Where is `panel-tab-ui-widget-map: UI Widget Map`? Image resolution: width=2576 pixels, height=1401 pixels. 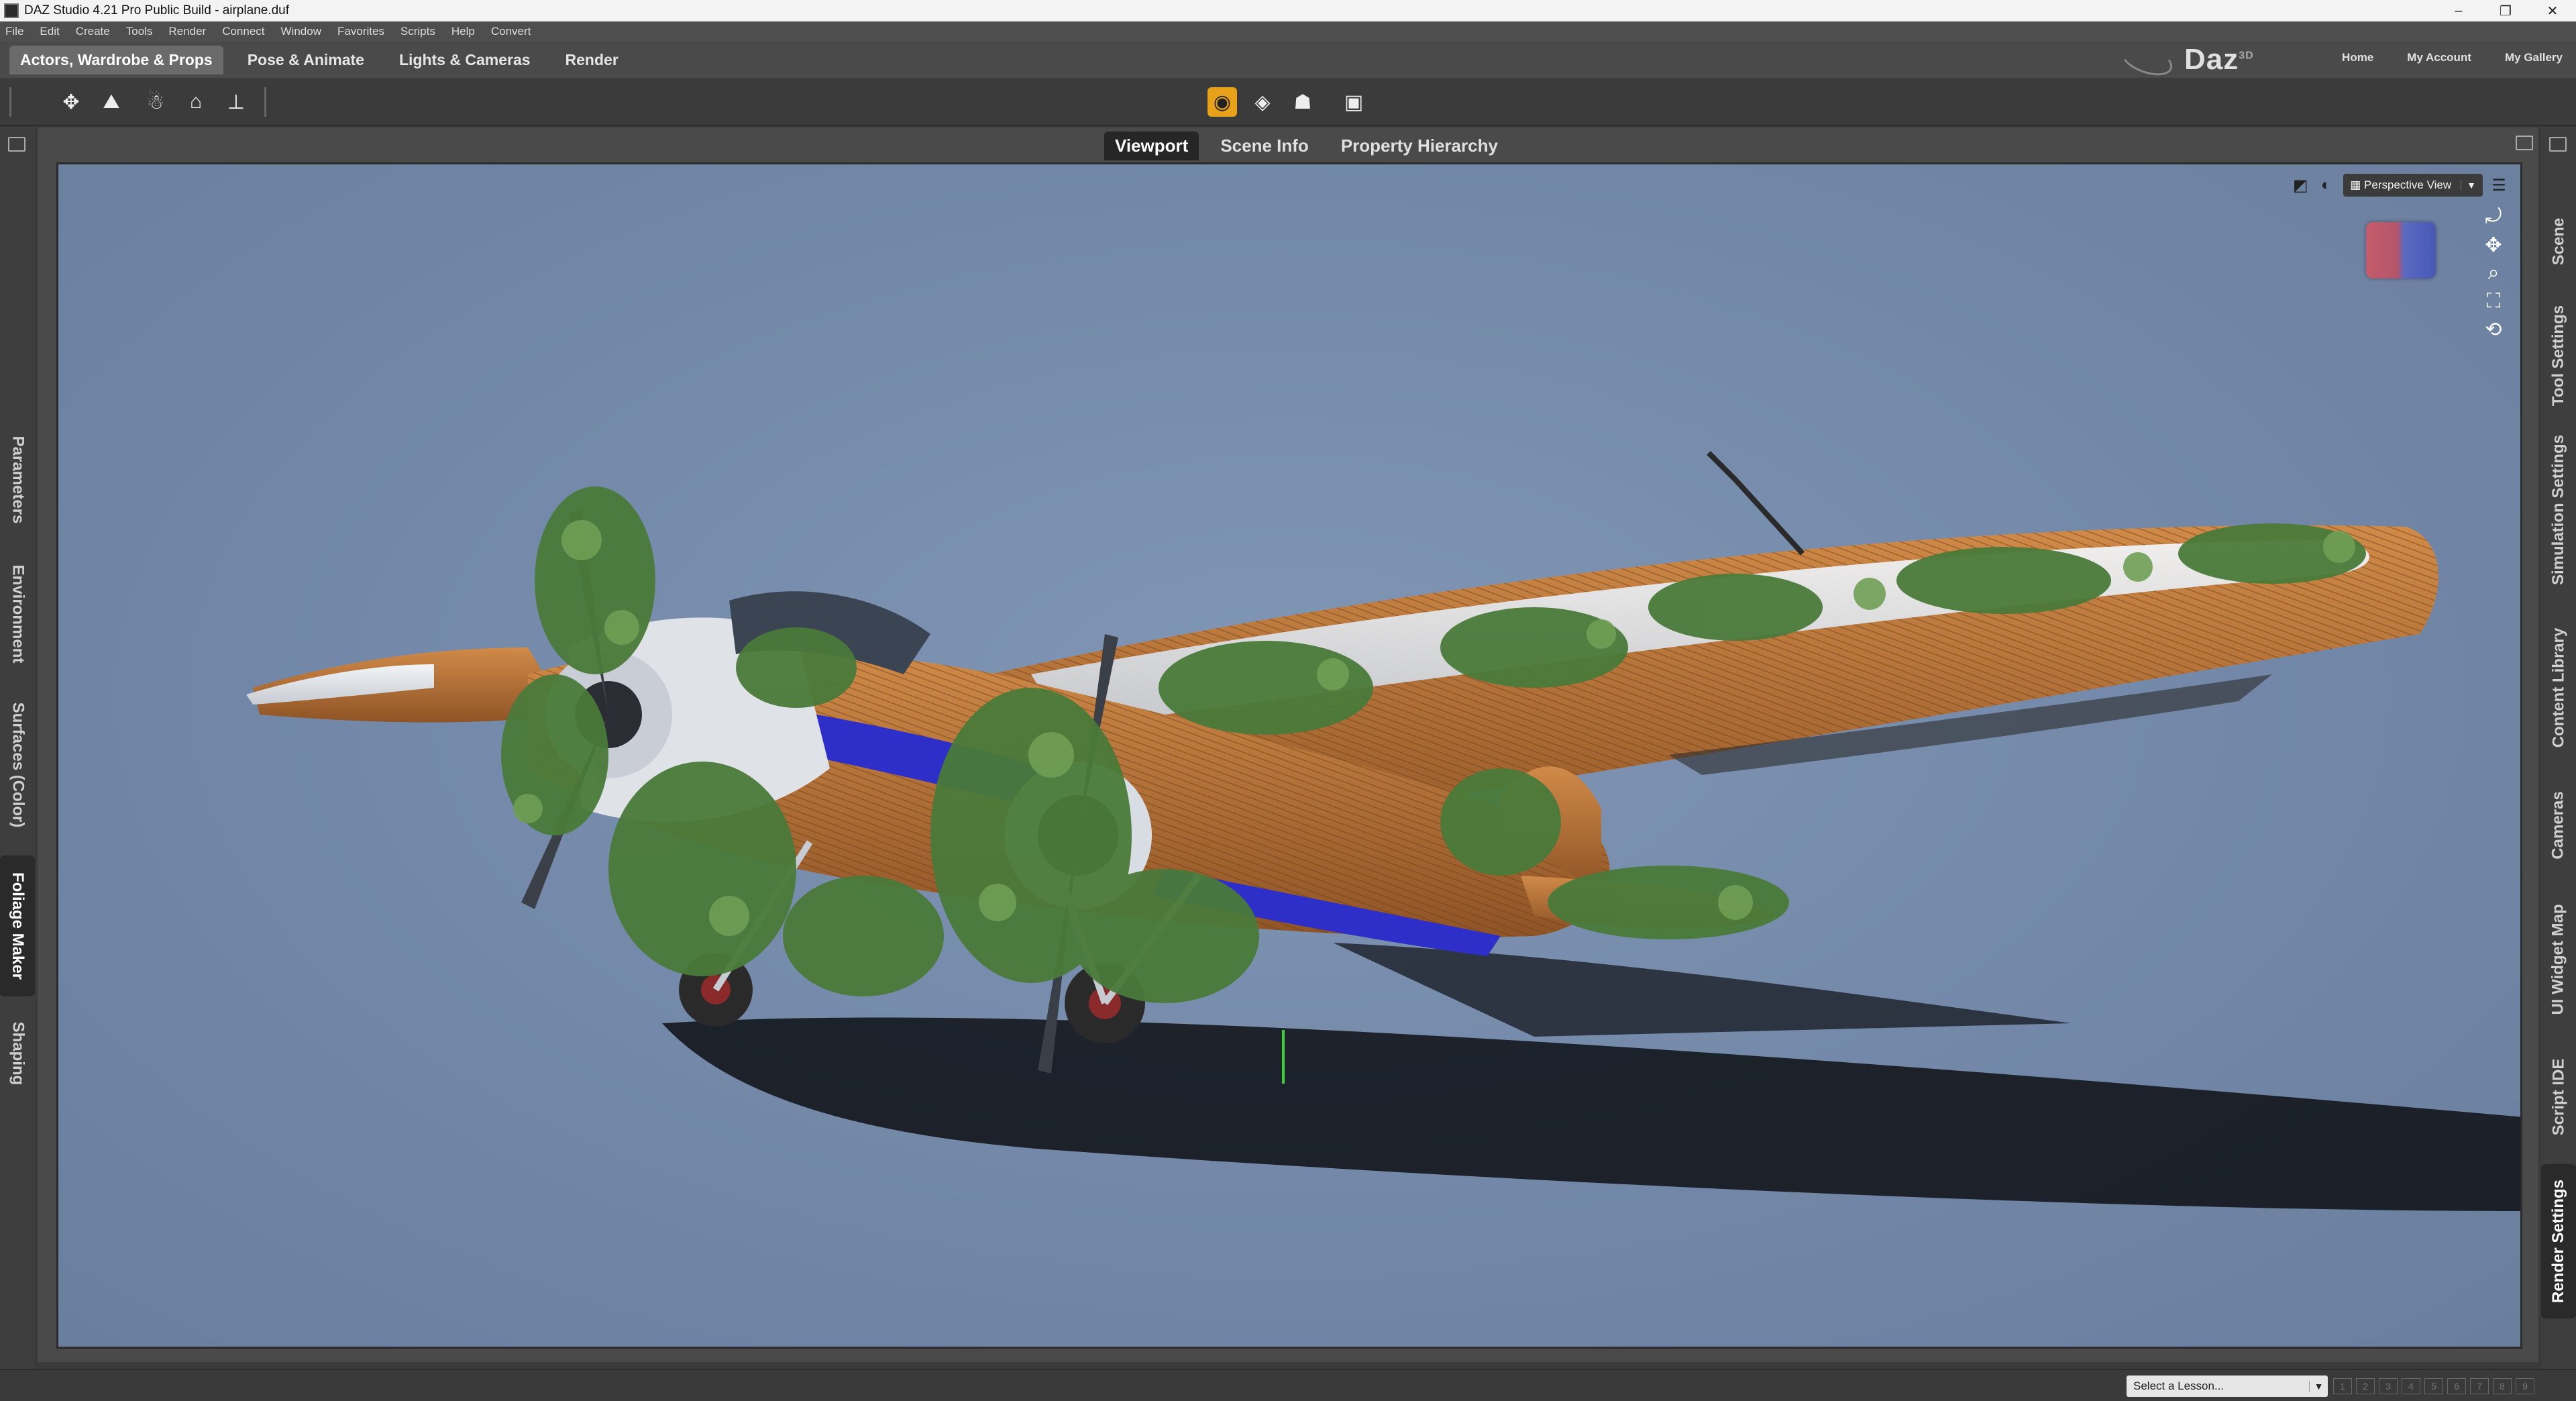
panel-tab-ui-widget-map: UI Widget Map is located at coordinates (2558, 960).